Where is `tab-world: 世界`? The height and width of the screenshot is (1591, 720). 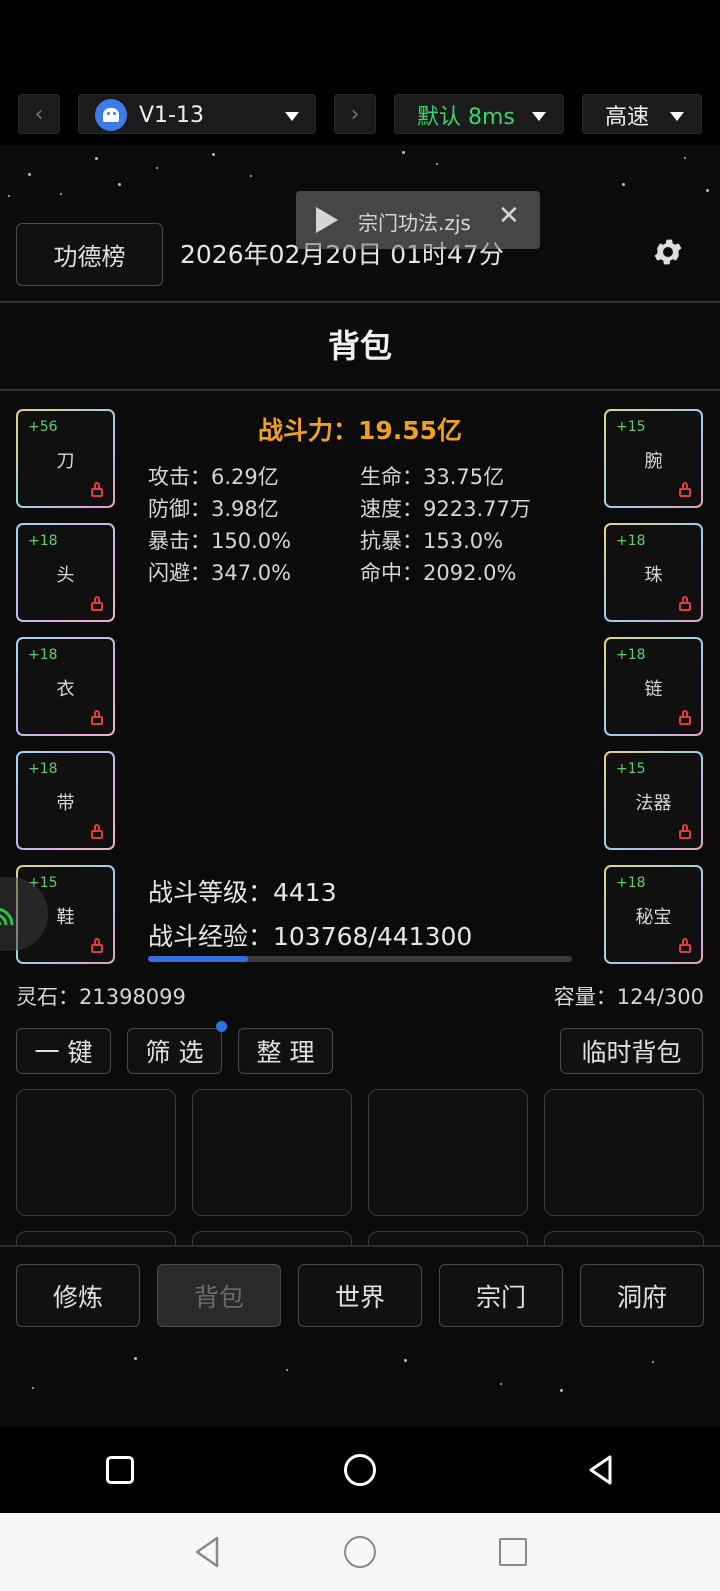
tab-world: 世界 is located at coordinates (360, 1295).